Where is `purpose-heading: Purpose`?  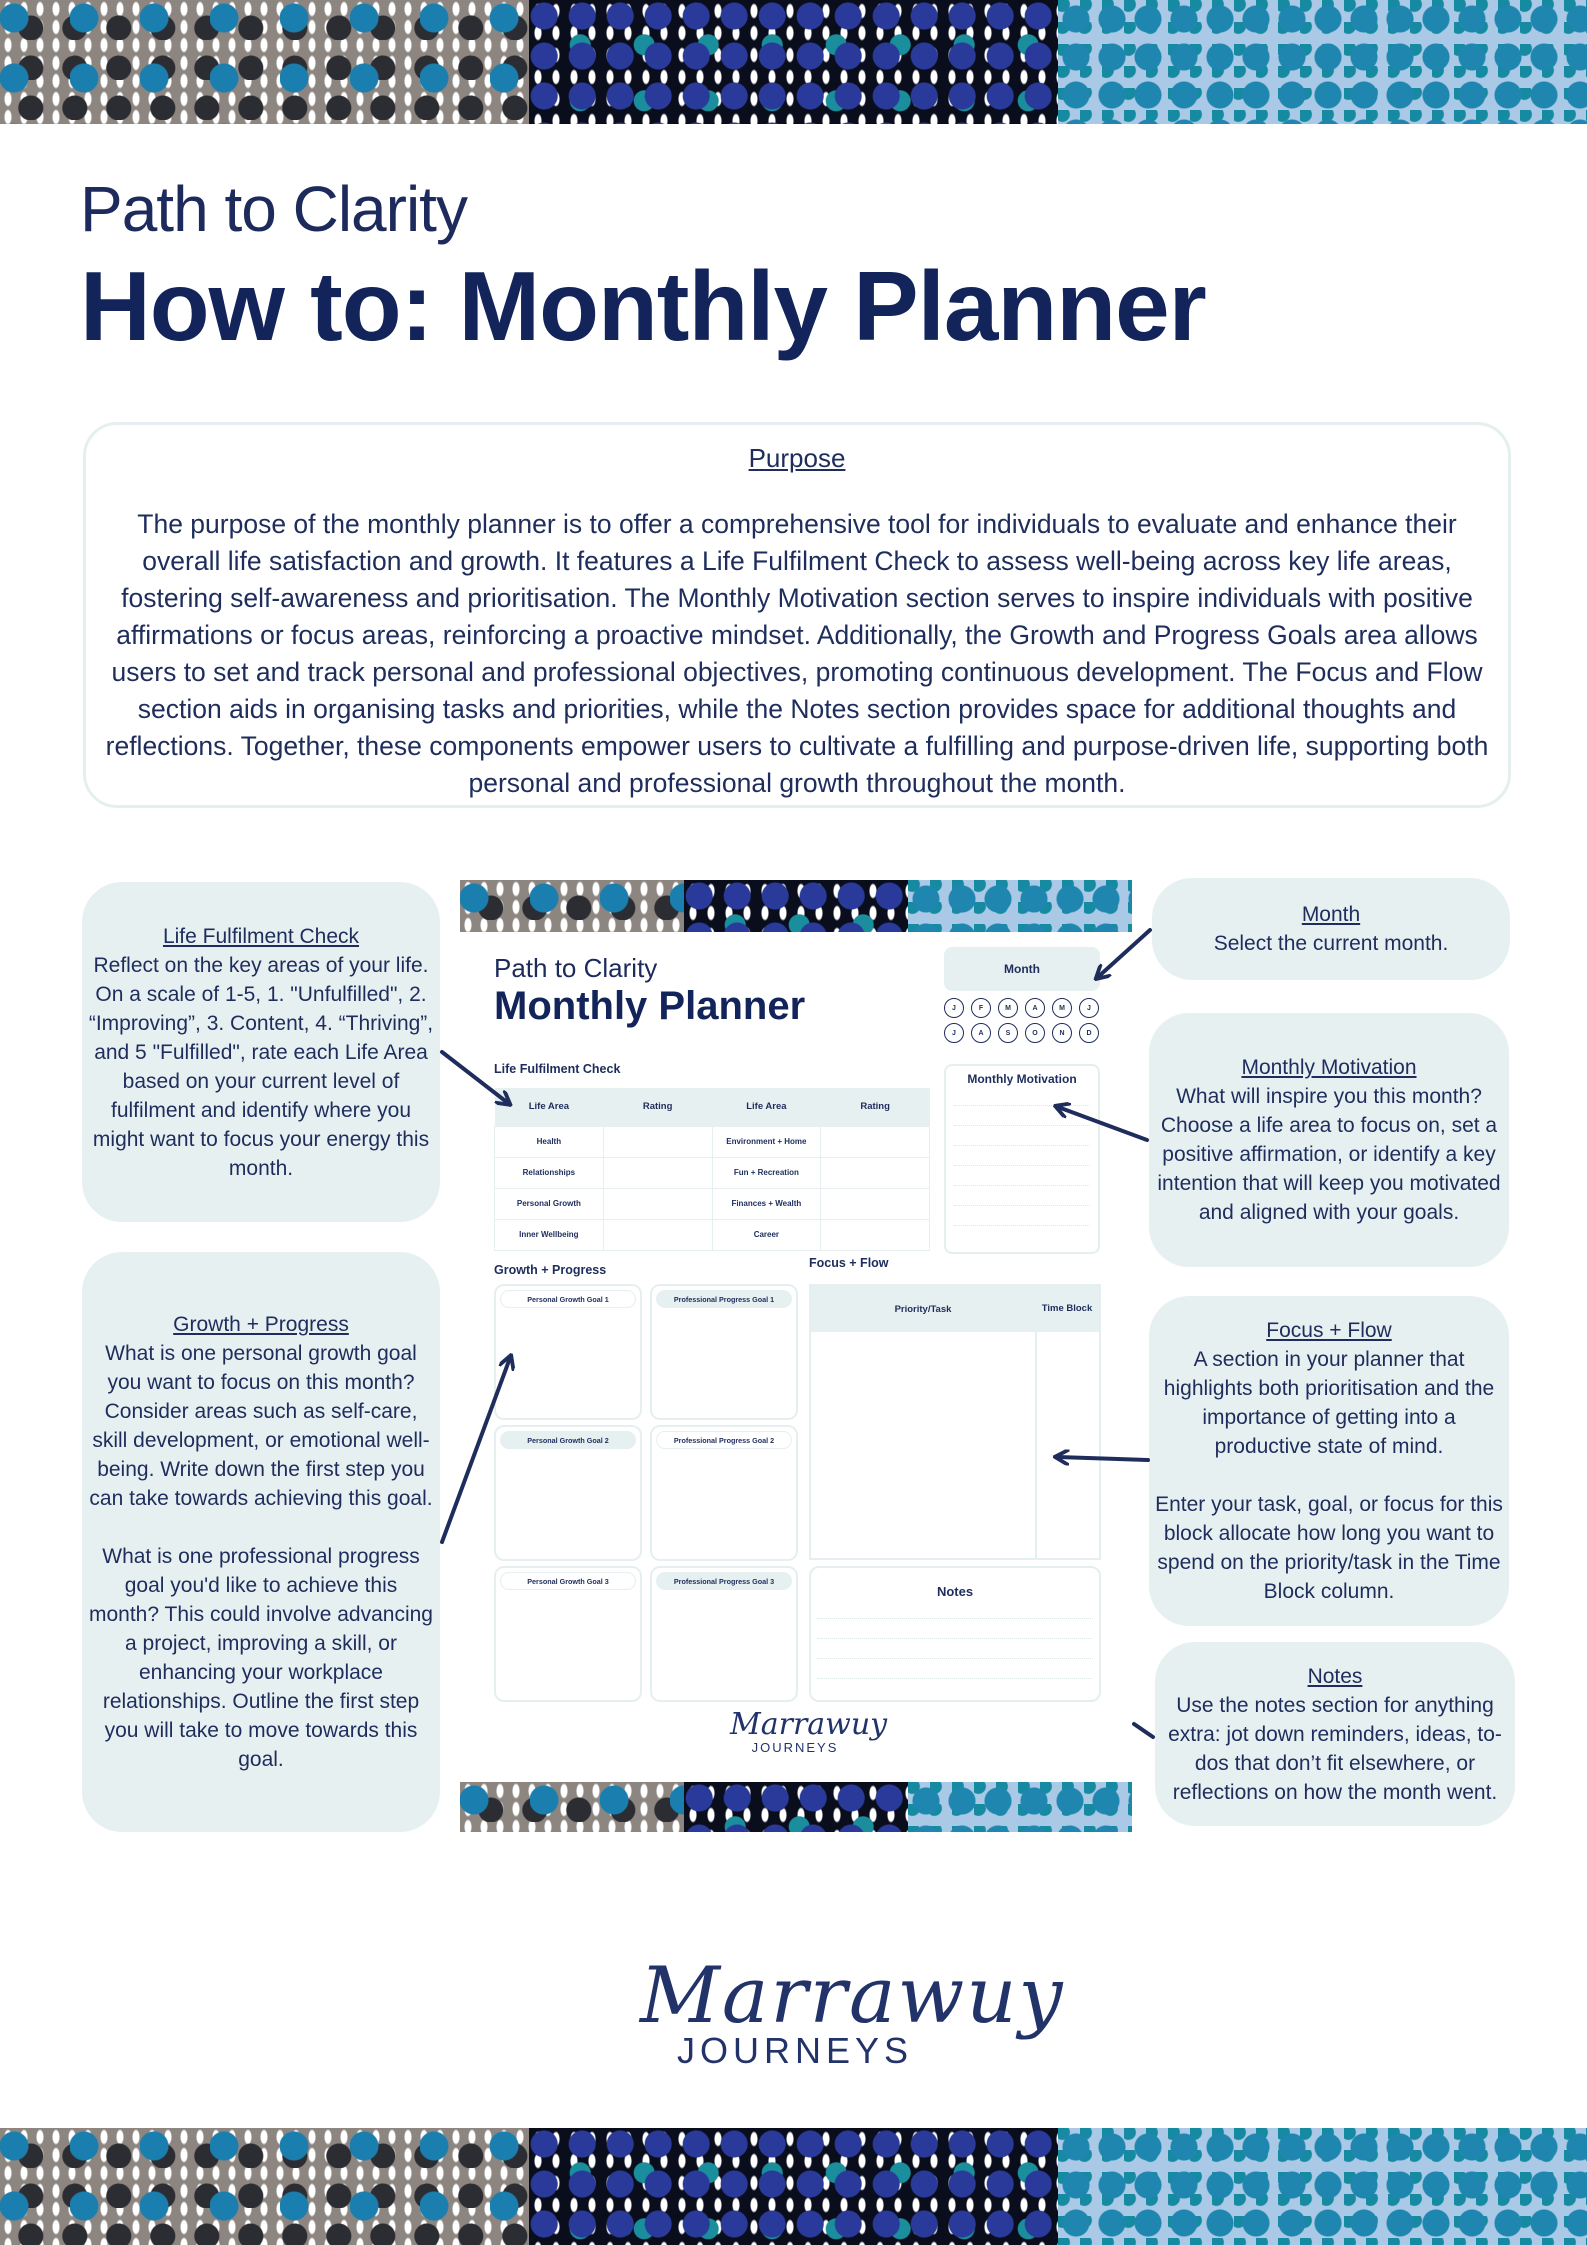
purpose-heading: Purpose is located at coordinates (797, 458).